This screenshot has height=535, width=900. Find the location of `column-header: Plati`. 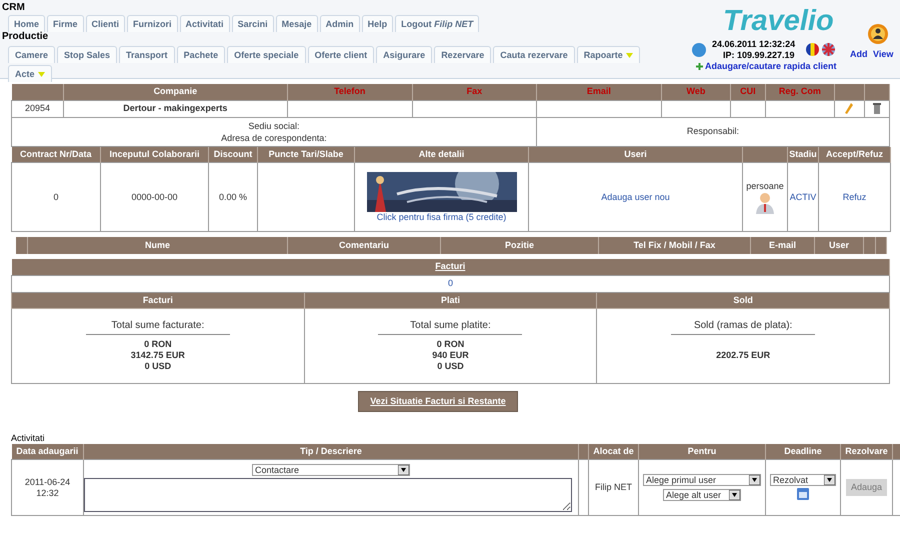

column-header: Plati is located at coordinates (450, 299).